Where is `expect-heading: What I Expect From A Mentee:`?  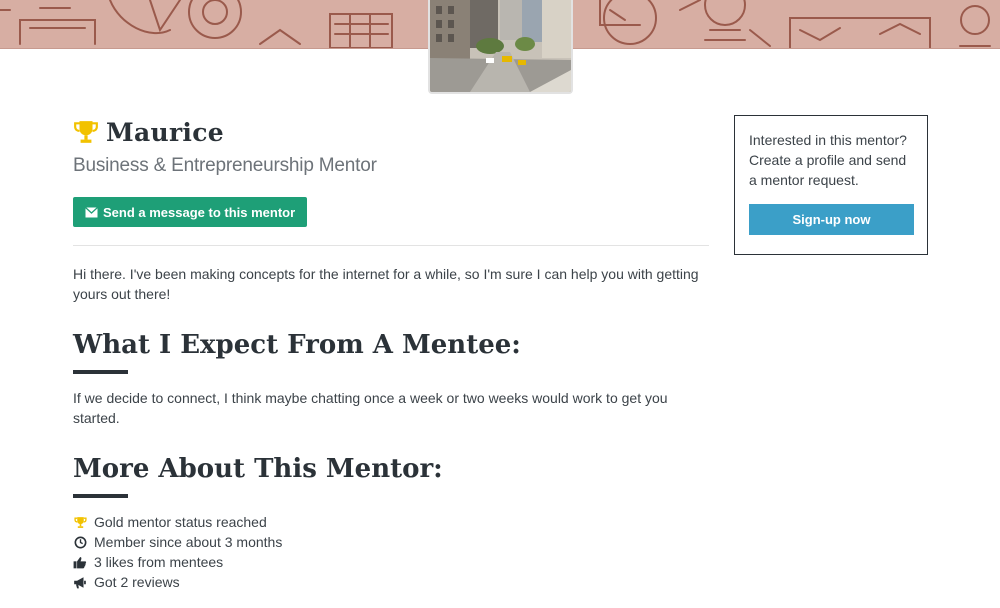
expect-heading: What I Expect From A Mentee: is located at coordinates (297, 345).